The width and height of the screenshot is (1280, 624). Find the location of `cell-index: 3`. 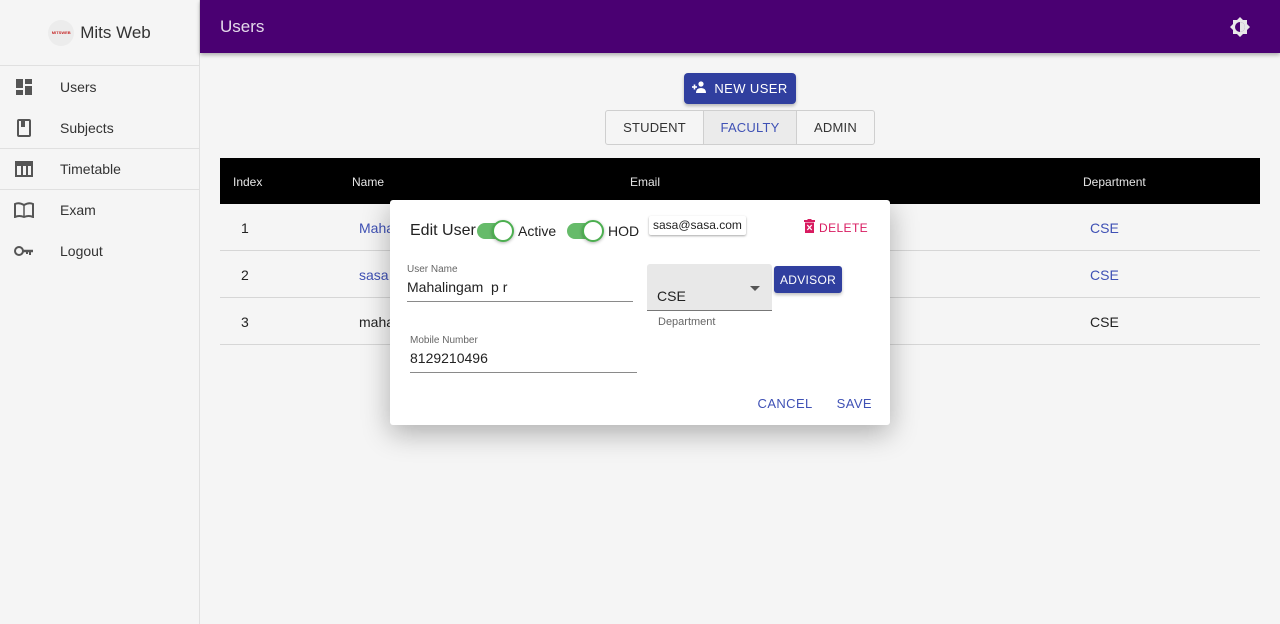

cell-index: 3 is located at coordinates (245, 322).